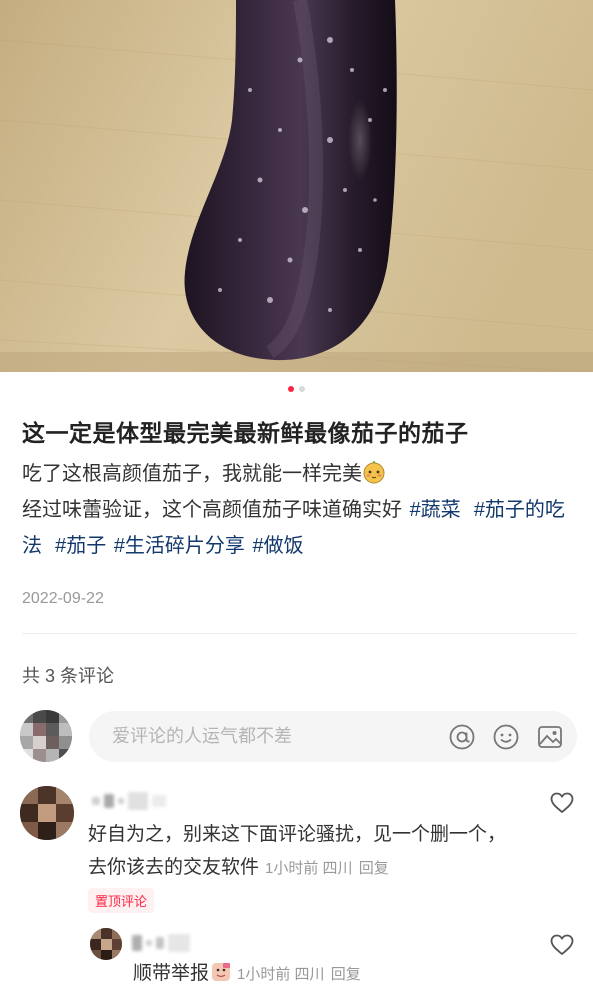  What do you see at coordinates (68, 676) in the screenshot?
I see `comment-count: 共 3 条评论` at bounding box center [68, 676].